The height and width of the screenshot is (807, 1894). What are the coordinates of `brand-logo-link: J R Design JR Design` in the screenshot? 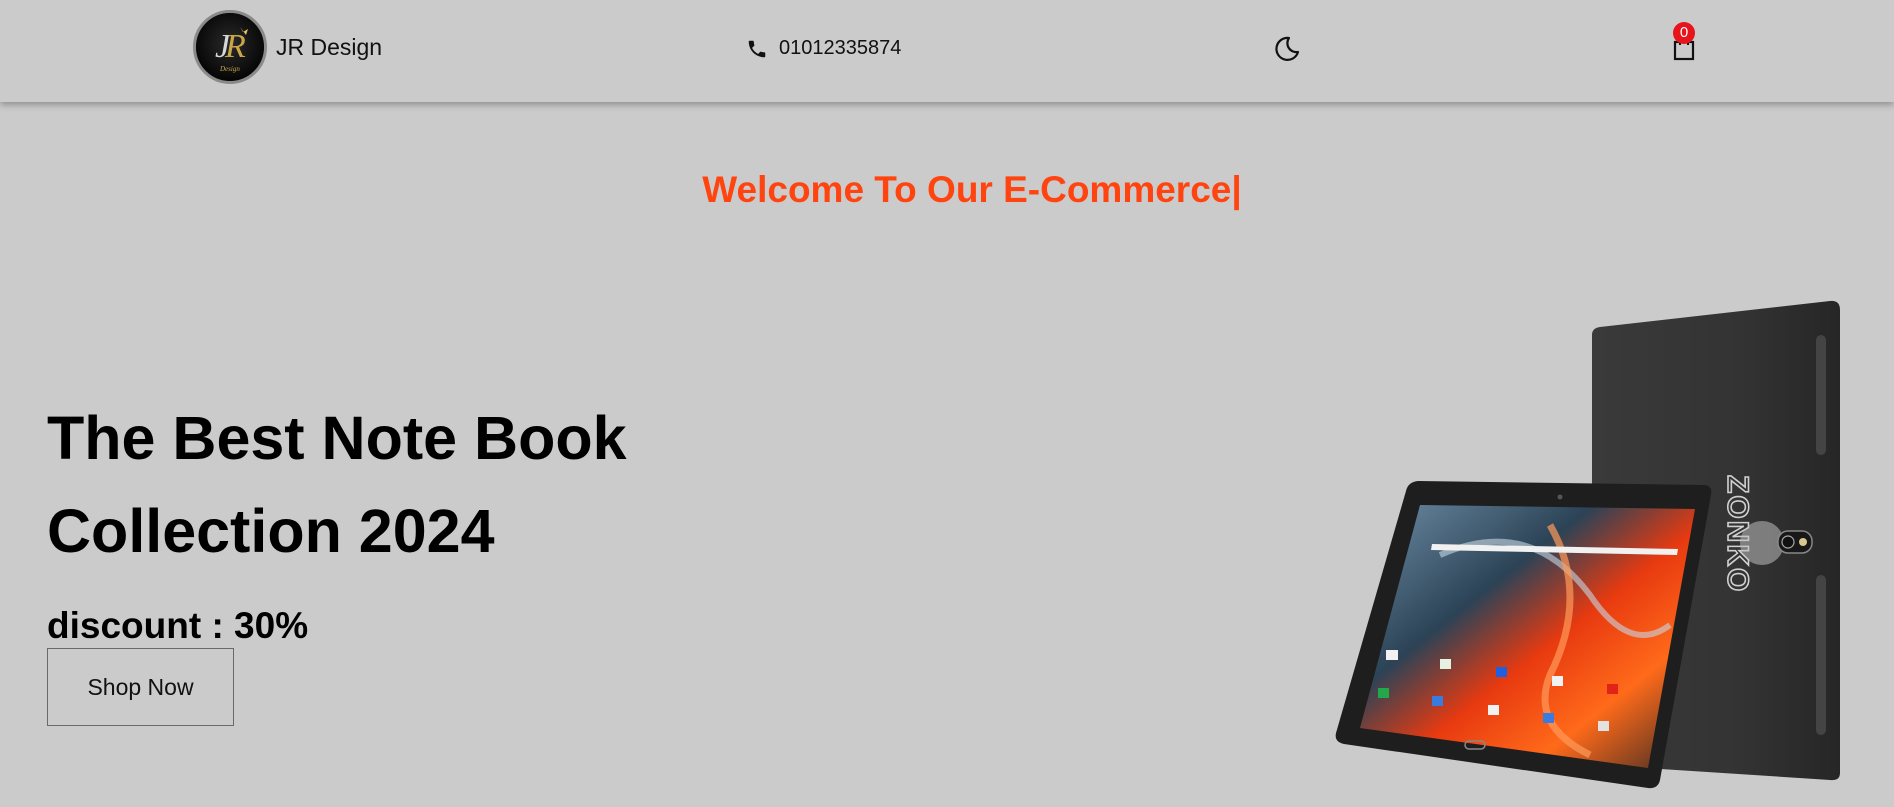 It's located at (287, 47).